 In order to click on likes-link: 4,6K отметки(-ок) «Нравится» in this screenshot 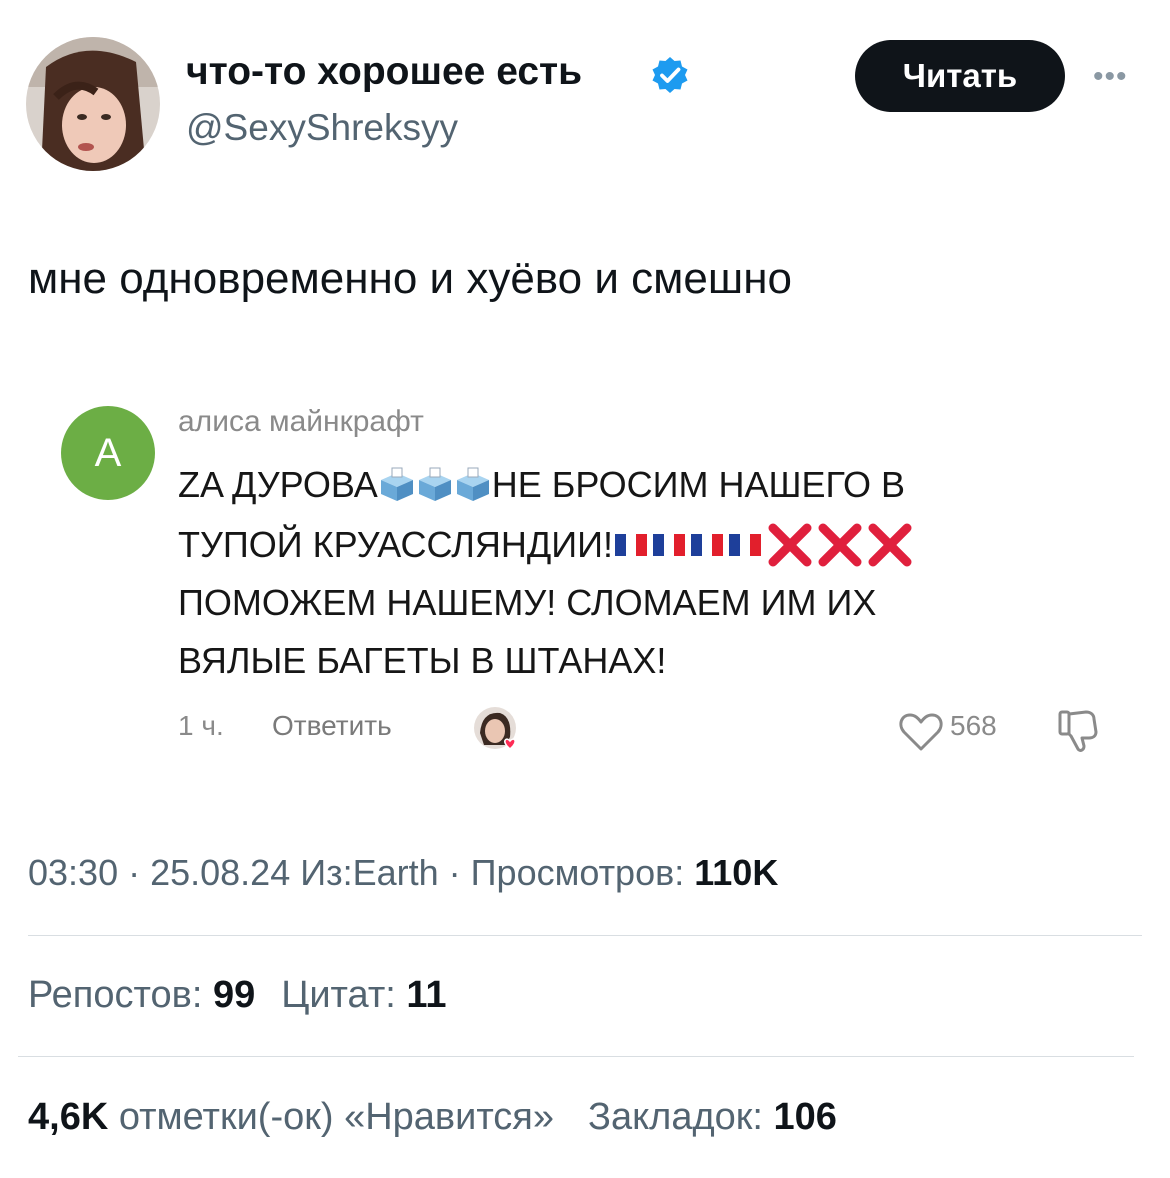, I will do `click(291, 1117)`.